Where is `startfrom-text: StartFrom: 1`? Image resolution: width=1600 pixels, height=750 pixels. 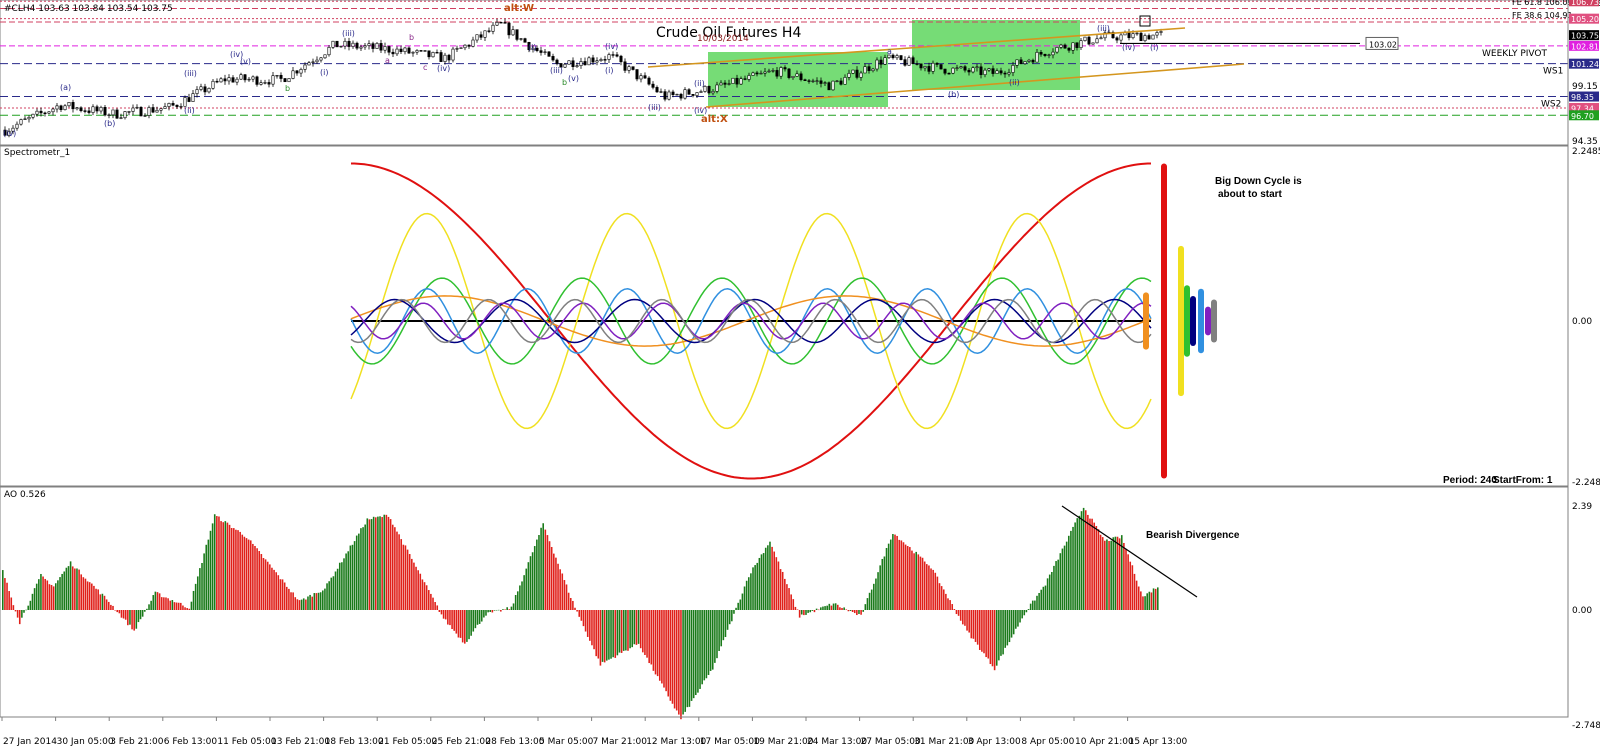 startfrom-text: StartFrom: 1 is located at coordinates (1523, 480).